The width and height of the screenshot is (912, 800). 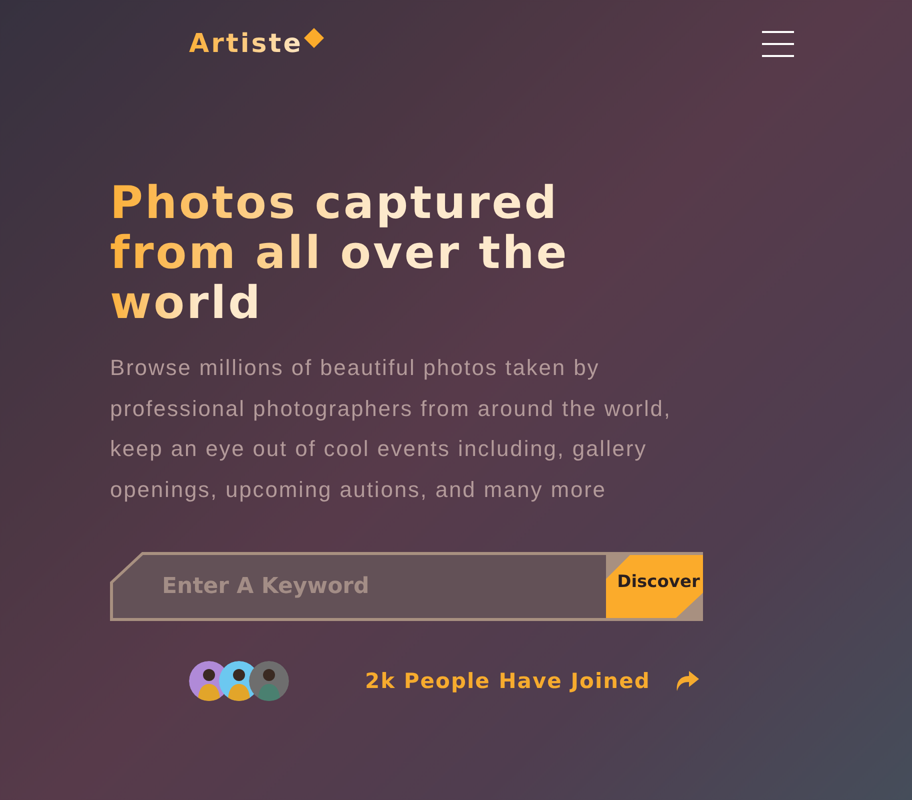 What do you see at coordinates (654, 586) in the screenshot?
I see `discover-button: Discover` at bounding box center [654, 586].